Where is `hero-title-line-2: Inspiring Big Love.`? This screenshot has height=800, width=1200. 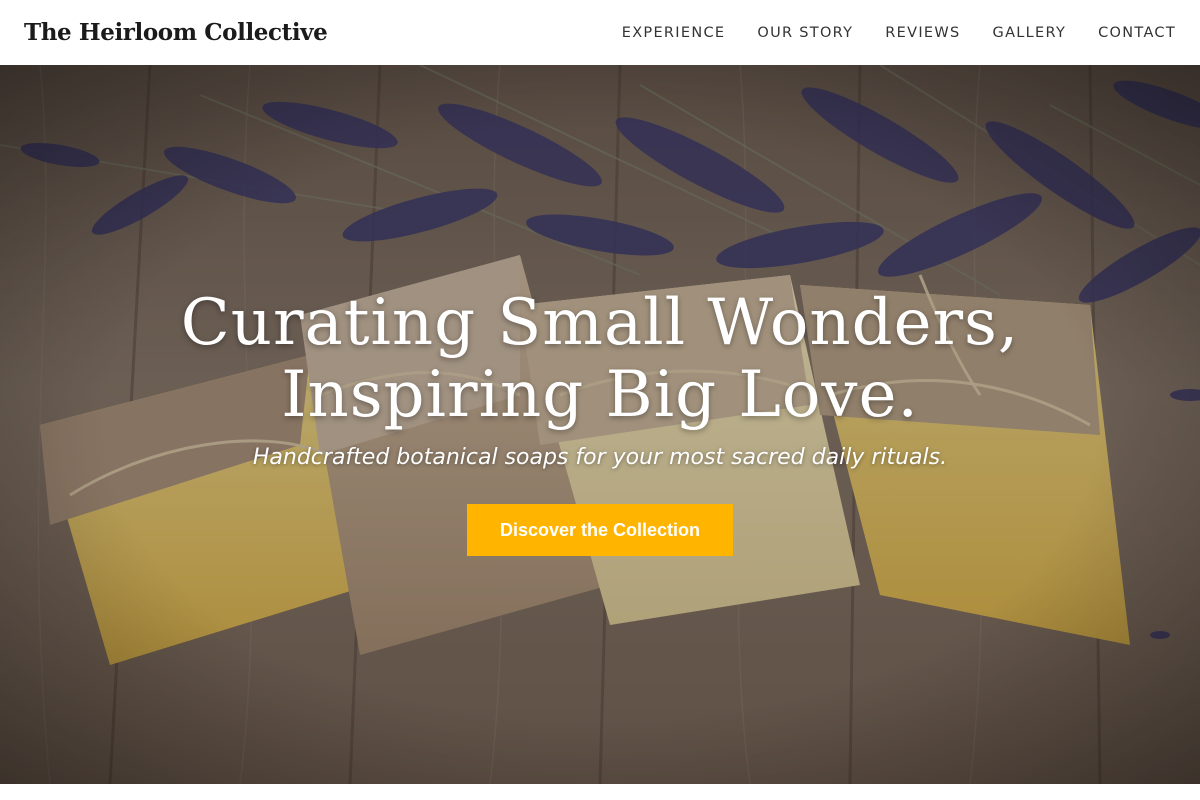
hero-title-line-2: Inspiring Big Love. is located at coordinates (600, 395).